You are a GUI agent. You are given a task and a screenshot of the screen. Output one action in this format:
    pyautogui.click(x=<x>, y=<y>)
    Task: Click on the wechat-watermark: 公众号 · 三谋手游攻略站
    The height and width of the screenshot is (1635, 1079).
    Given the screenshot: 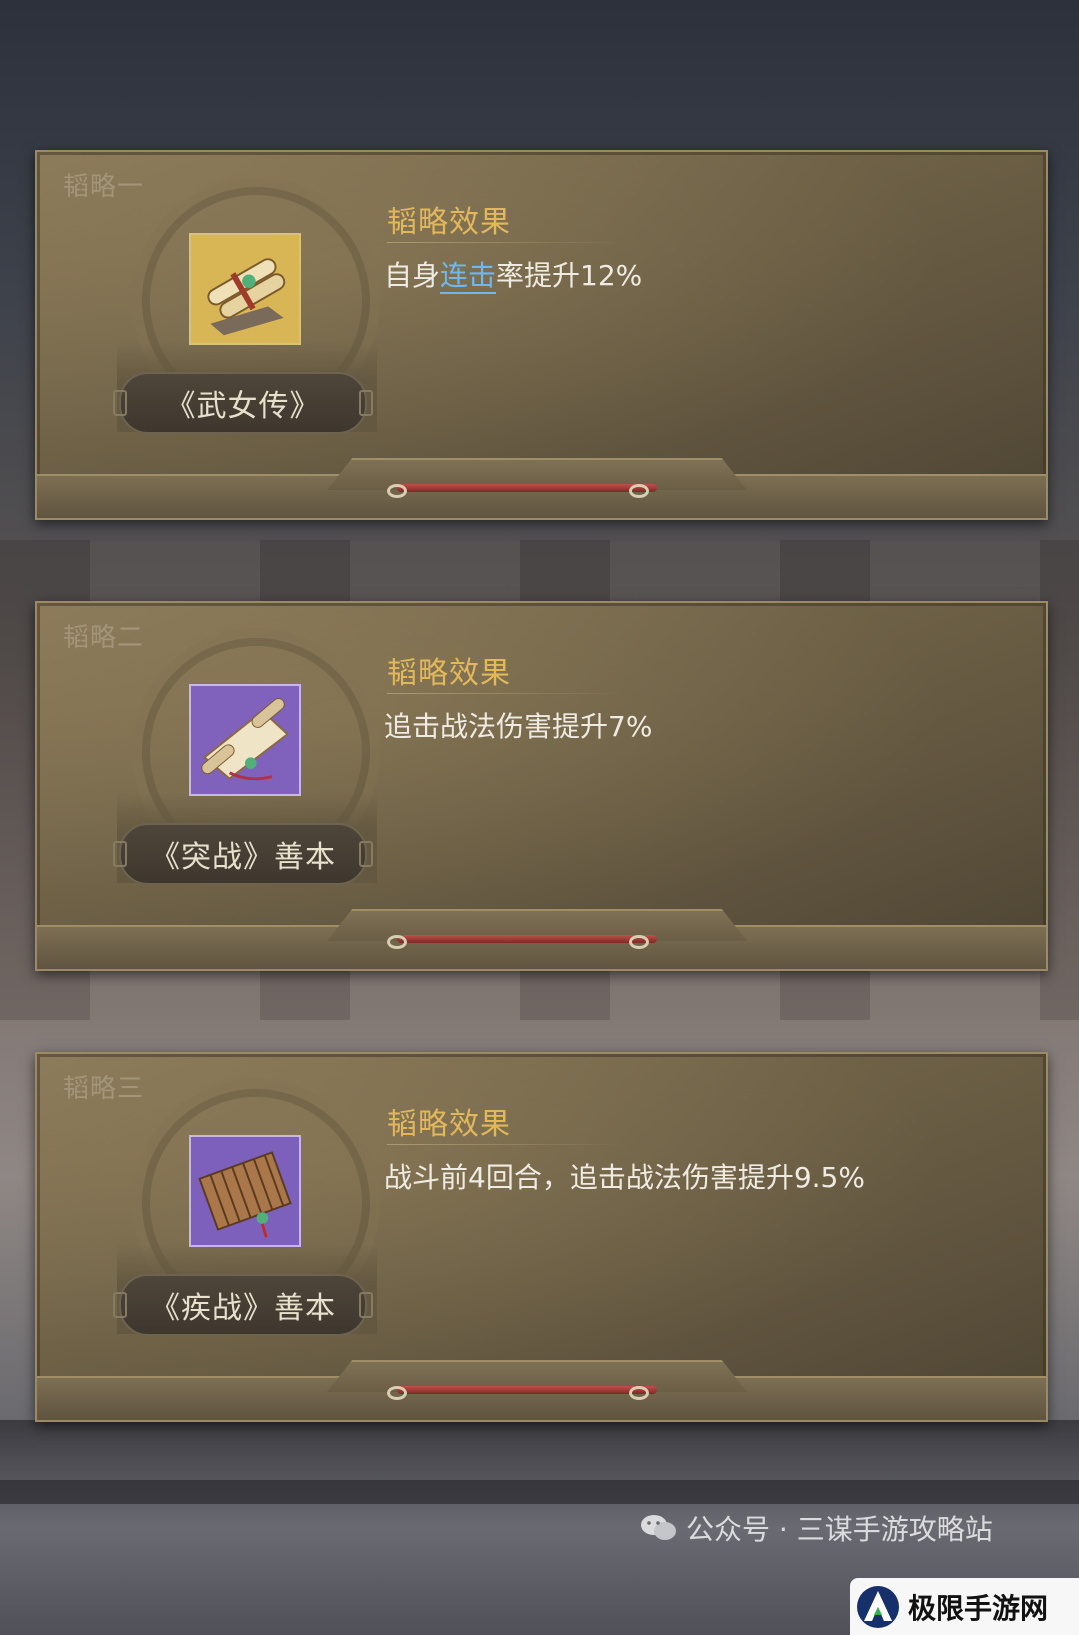 What is the action you would take?
    pyautogui.click(x=816, y=1528)
    